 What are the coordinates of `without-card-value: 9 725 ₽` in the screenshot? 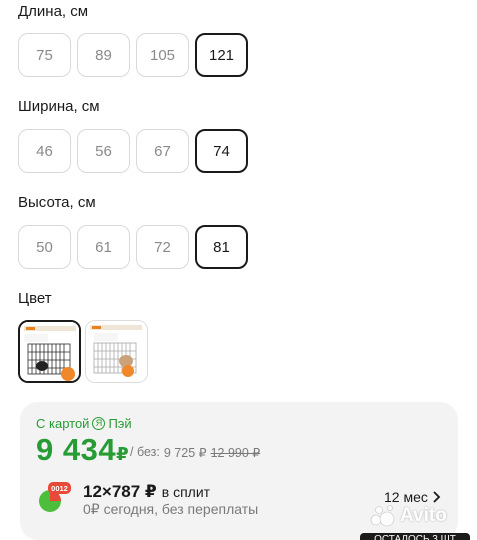 It's located at (185, 453).